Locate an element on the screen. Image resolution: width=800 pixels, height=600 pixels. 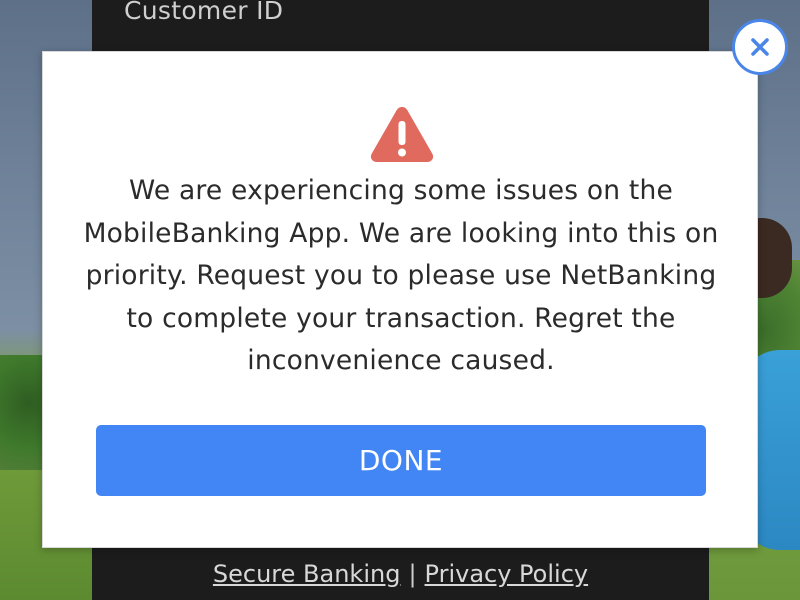
close-dialog-button is located at coordinates (760, 47).